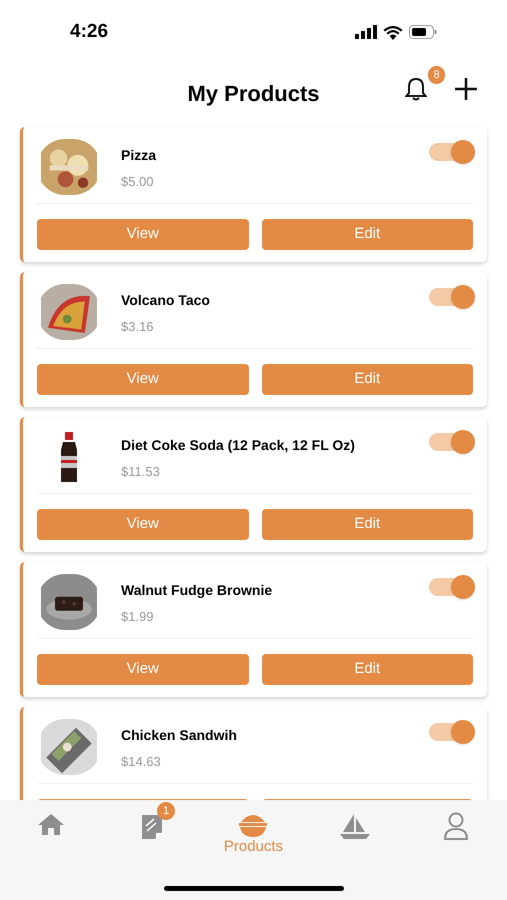 This screenshot has height=900, width=507. What do you see at coordinates (354, 826) in the screenshot?
I see `sailboat-icon` at bounding box center [354, 826].